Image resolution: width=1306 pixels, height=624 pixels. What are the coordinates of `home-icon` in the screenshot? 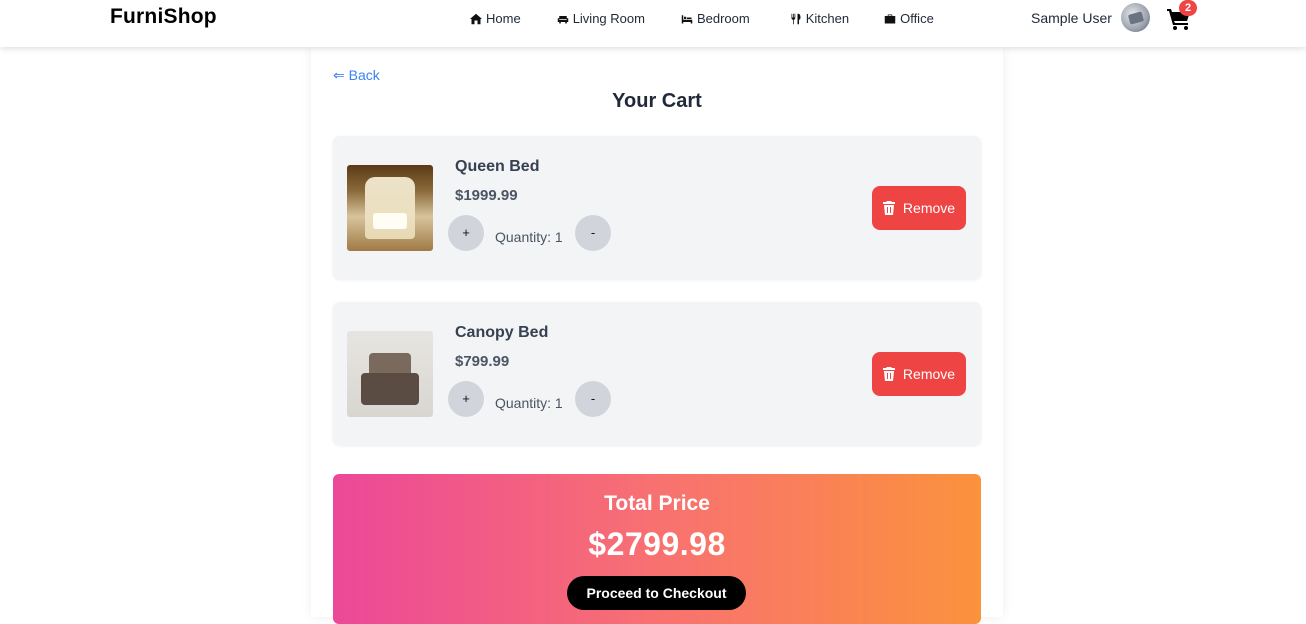 It's located at (476, 18).